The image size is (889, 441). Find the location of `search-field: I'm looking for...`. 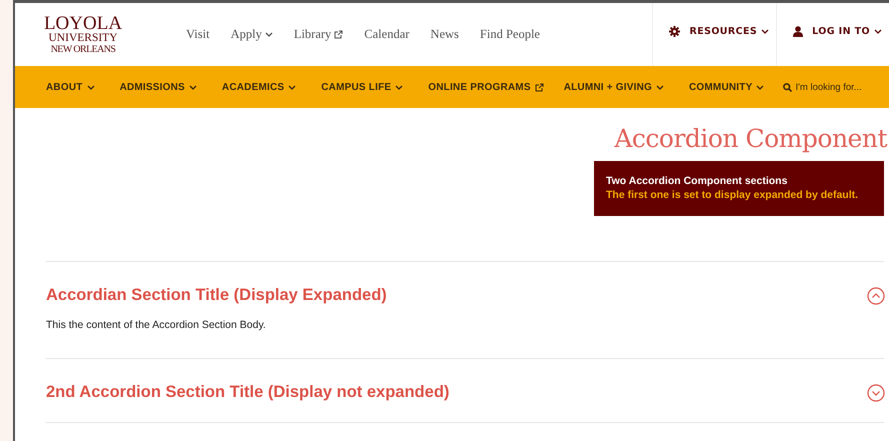

search-field: I'm looking for... is located at coordinates (830, 87).